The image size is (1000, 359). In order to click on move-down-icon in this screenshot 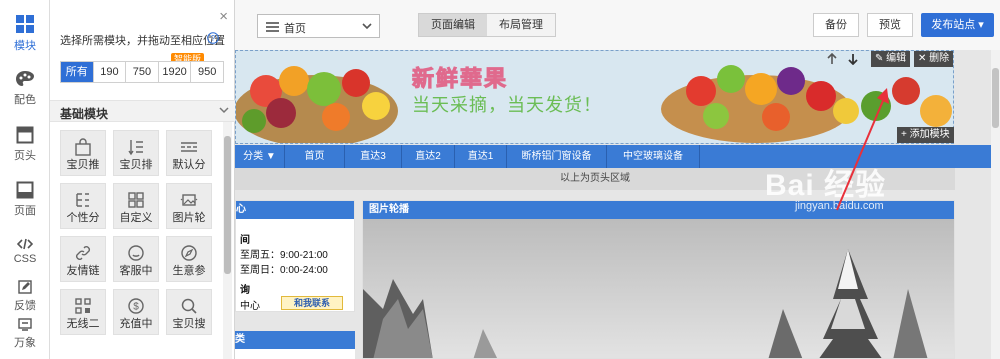, I will do `click(853, 59)`.